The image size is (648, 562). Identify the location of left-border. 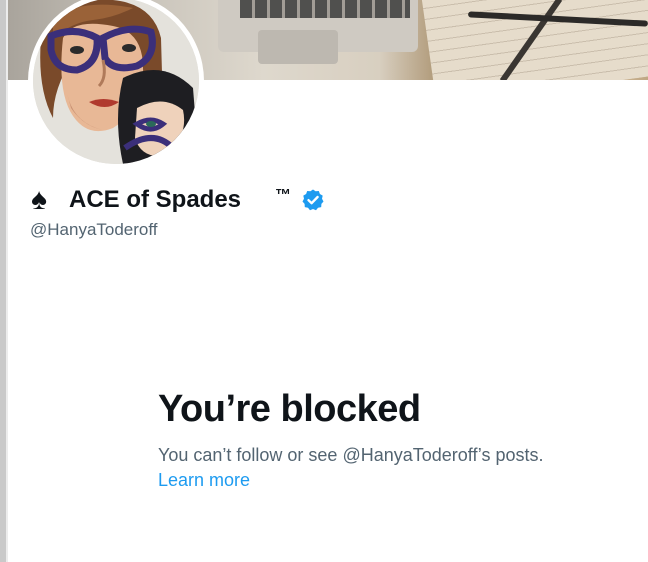
(4, 281).